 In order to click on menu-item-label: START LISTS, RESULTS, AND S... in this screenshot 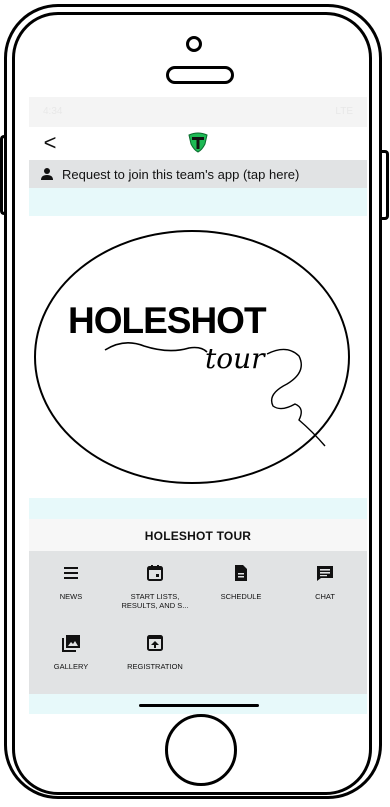, I will do `click(155, 601)`.